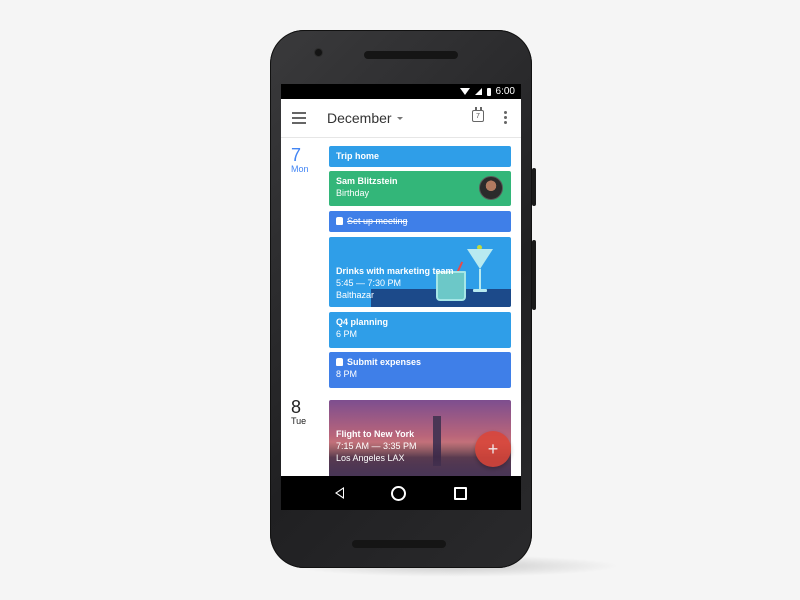 This screenshot has width=800, height=600. Describe the element at coordinates (411, 55) in the screenshot. I see `top-speaker` at that location.